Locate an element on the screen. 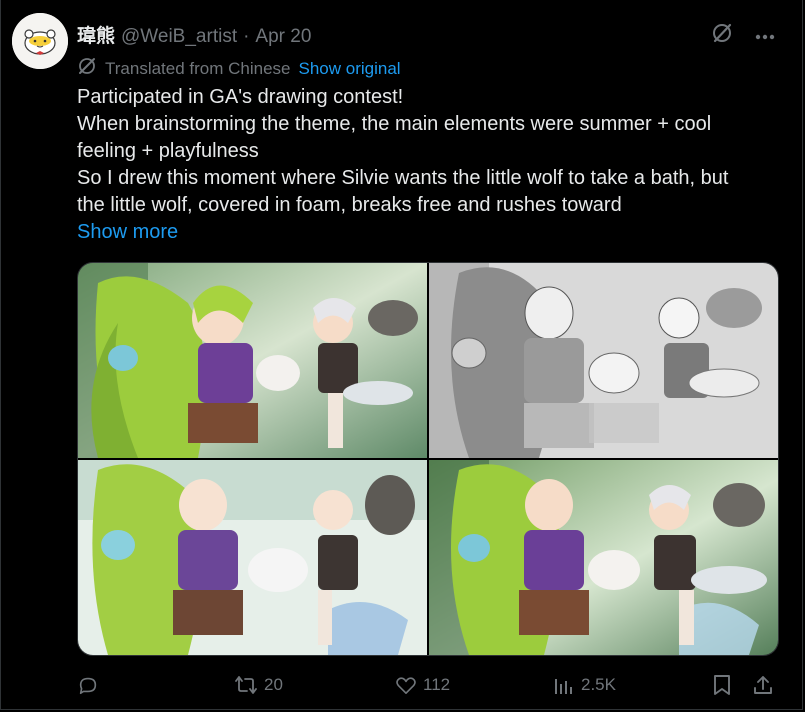 The image size is (805, 712). translated-label: Translated from Chinese is located at coordinates (198, 68).